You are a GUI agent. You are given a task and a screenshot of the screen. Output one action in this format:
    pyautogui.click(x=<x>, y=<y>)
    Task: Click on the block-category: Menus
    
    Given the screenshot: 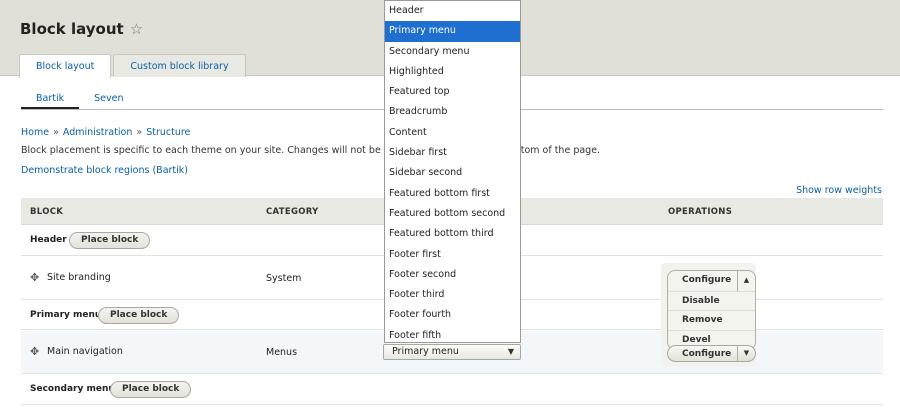 What is the action you would take?
    pyautogui.click(x=282, y=352)
    